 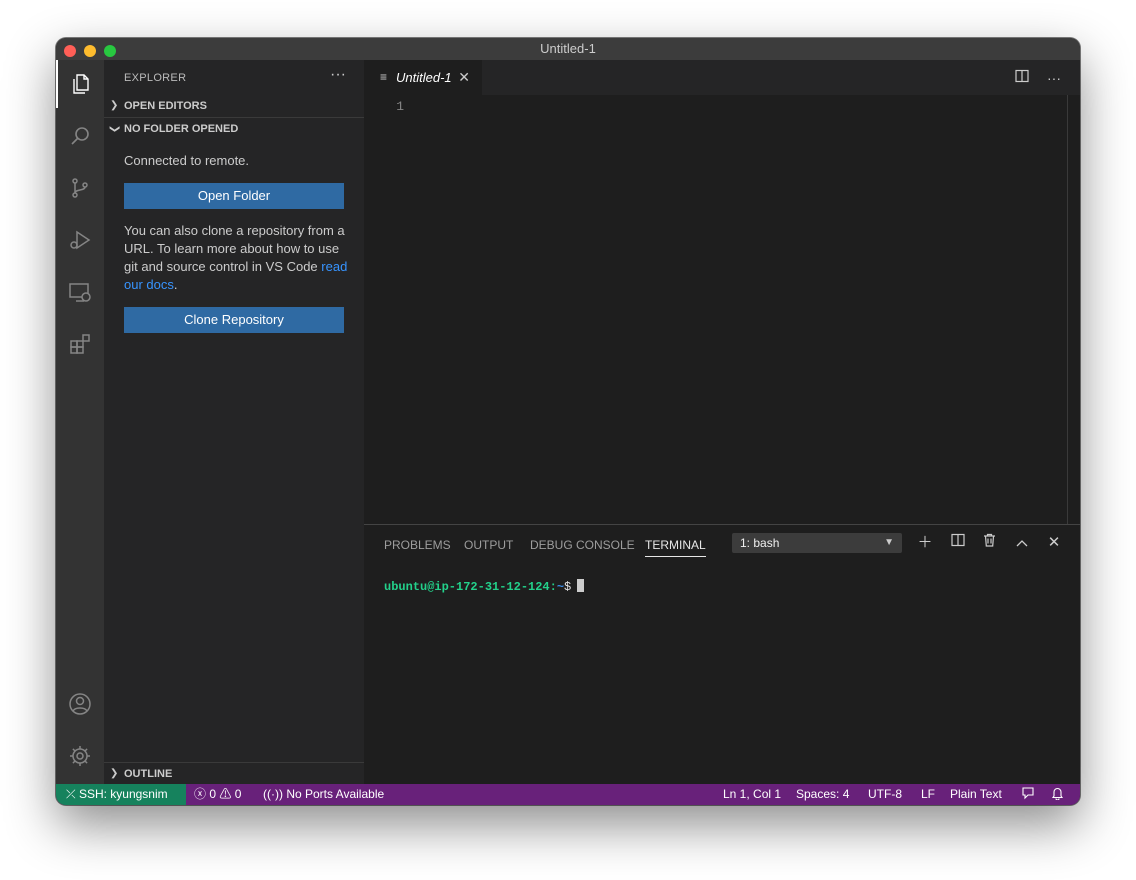 What do you see at coordinates (1022, 78) in the screenshot?
I see `split-editor-icon` at bounding box center [1022, 78].